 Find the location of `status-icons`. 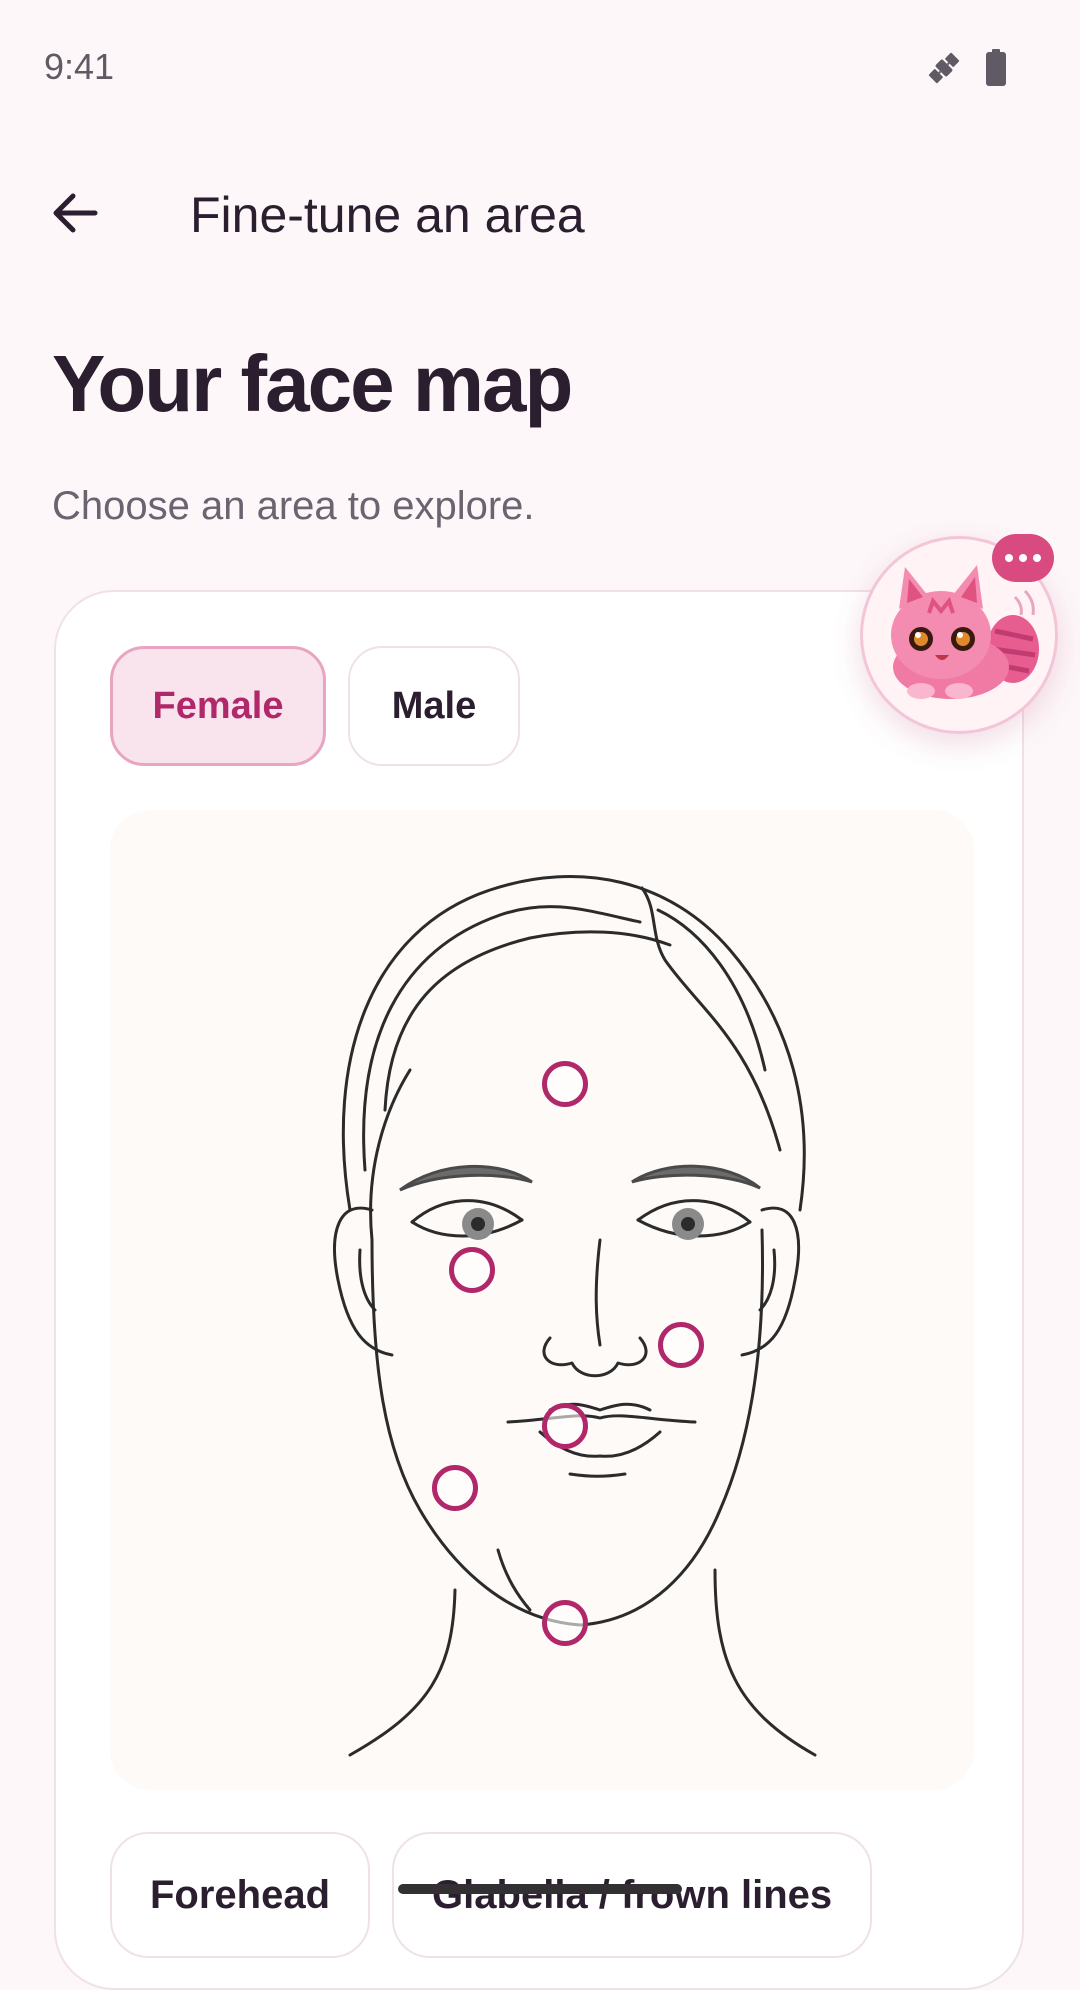

status-icons is located at coordinates (966, 70).